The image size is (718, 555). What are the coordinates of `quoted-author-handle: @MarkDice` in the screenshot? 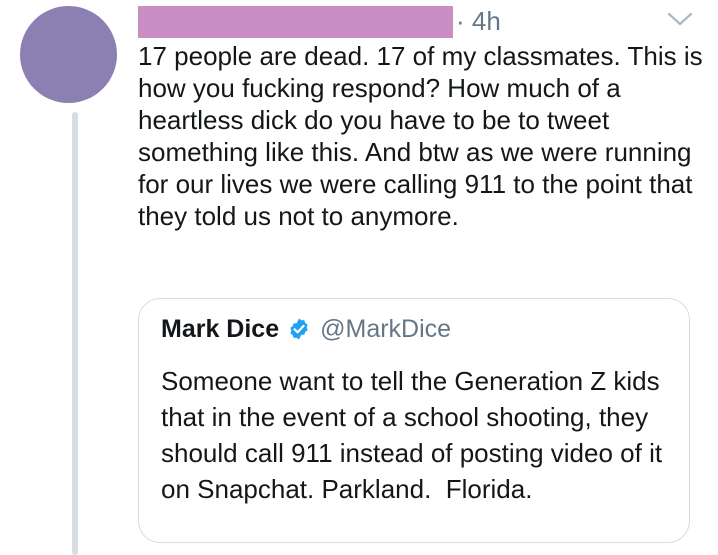 It's located at (385, 329).